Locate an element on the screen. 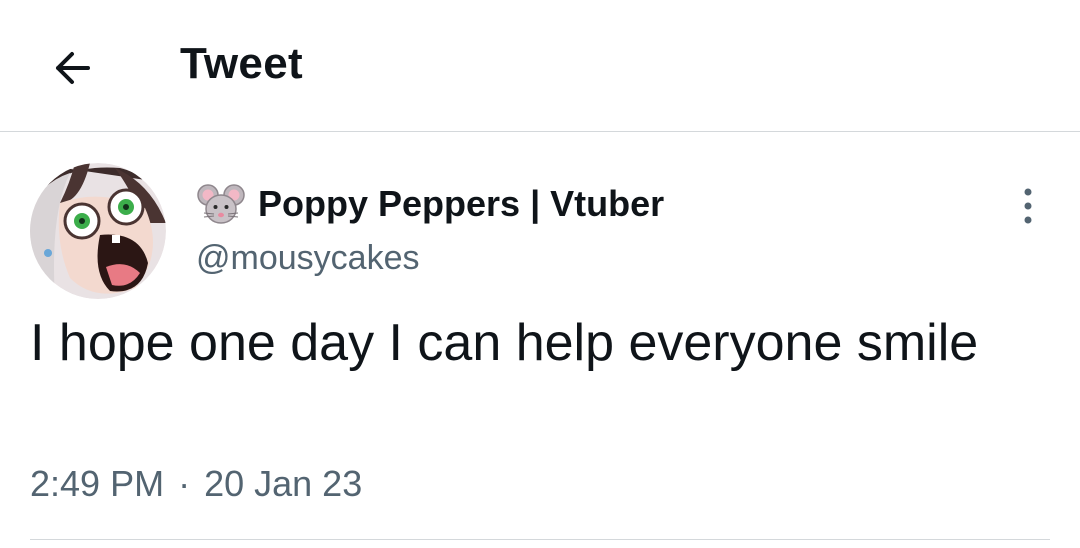 This screenshot has width=1080, height=548. divider is located at coordinates (540, 539).